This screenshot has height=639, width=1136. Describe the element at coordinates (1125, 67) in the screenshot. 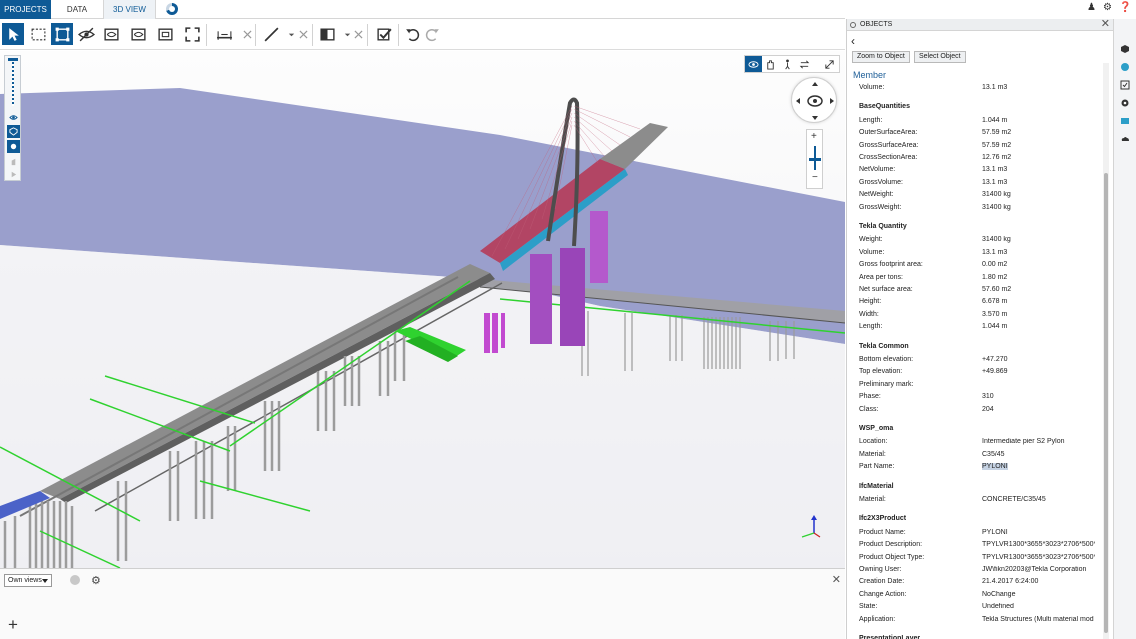

I see `globe-icon` at that location.